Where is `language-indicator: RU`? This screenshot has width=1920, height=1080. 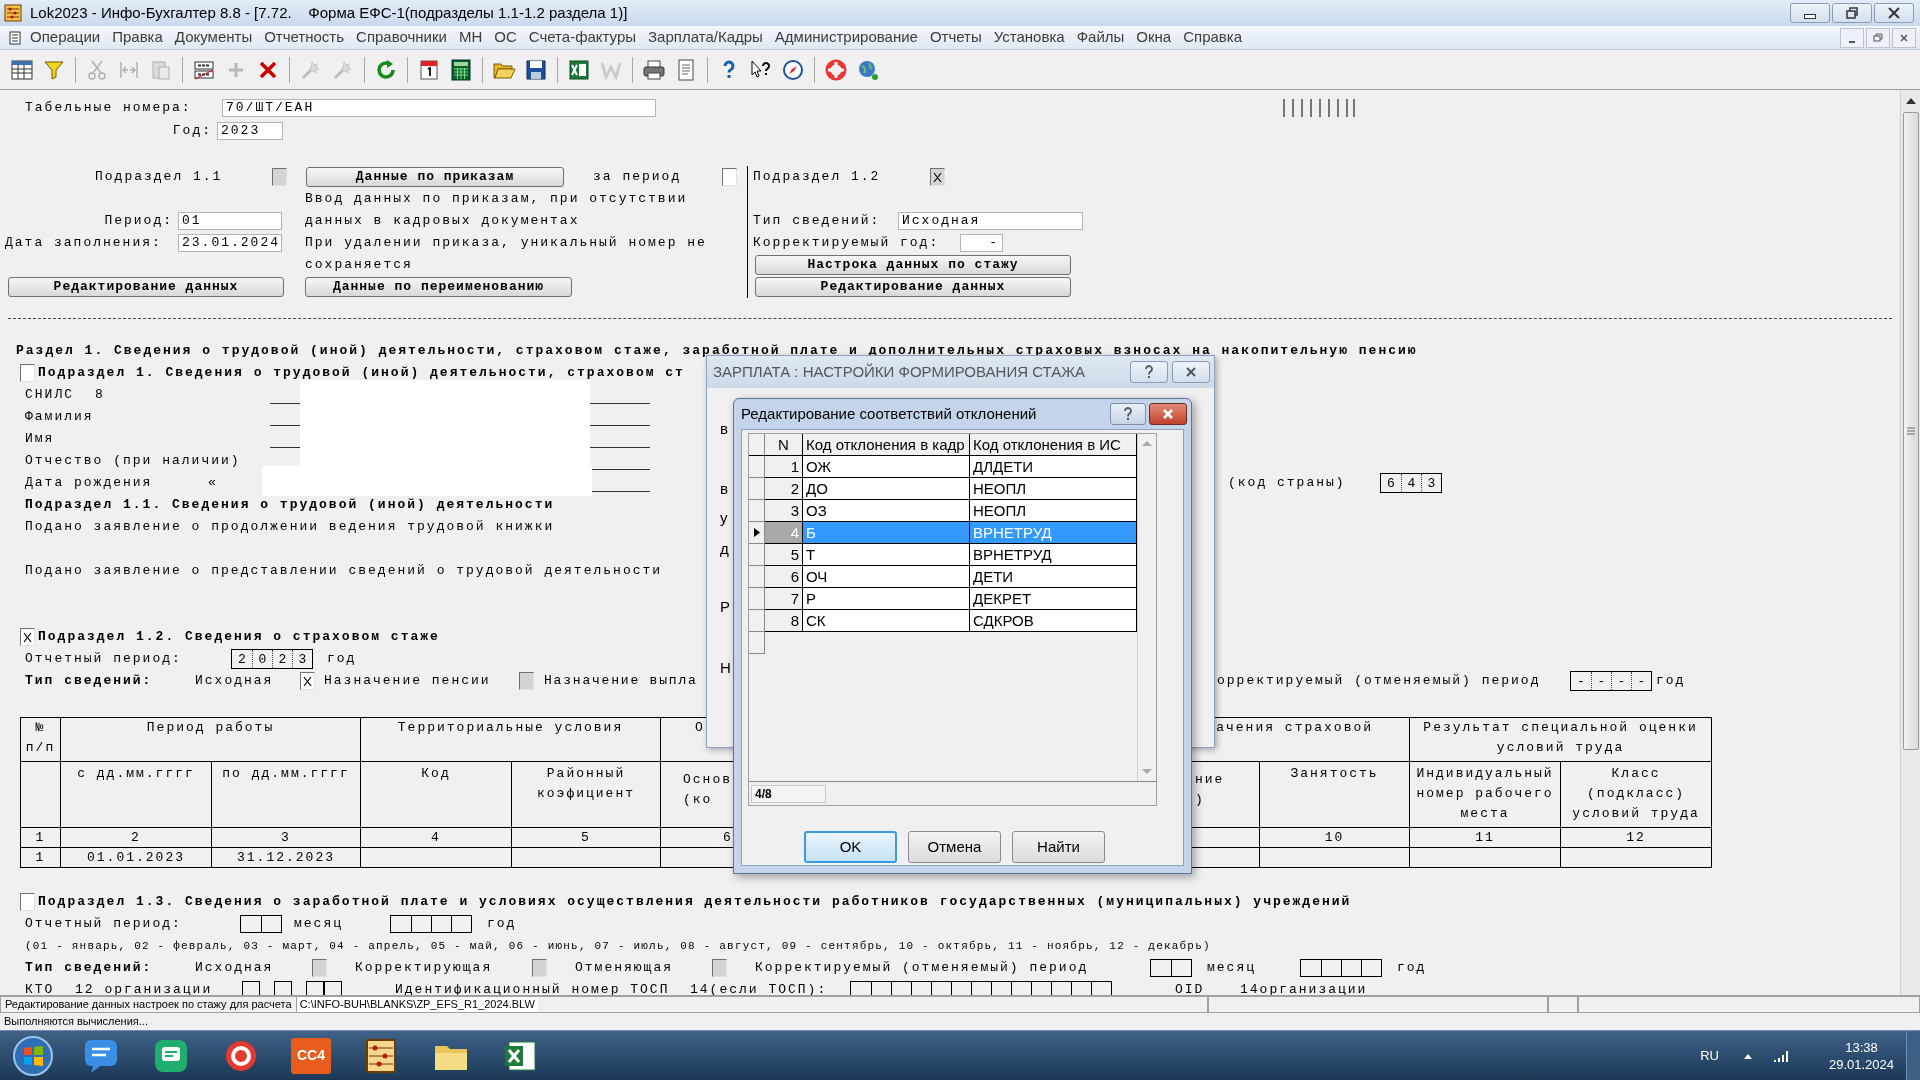
language-indicator: RU is located at coordinates (1709, 1055).